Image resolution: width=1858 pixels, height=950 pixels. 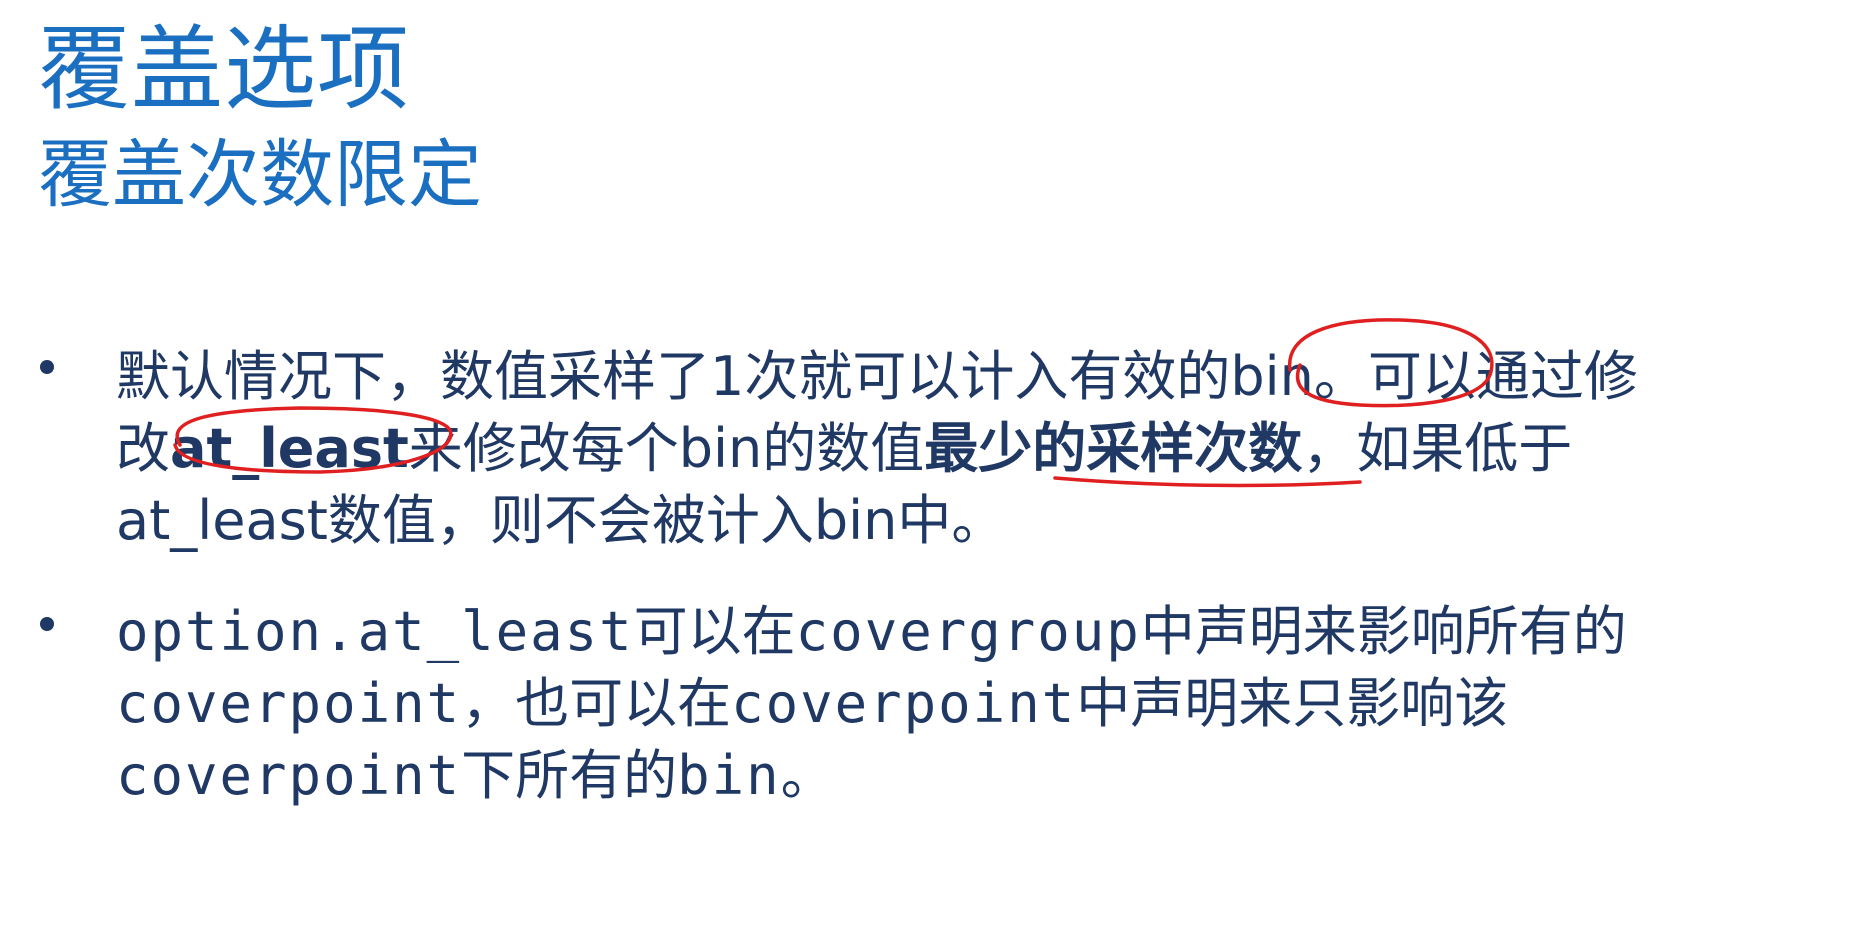 What do you see at coordinates (375, 631) in the screenshot?
I see `code-text: option.at_least` at bounding box center [375, 631].